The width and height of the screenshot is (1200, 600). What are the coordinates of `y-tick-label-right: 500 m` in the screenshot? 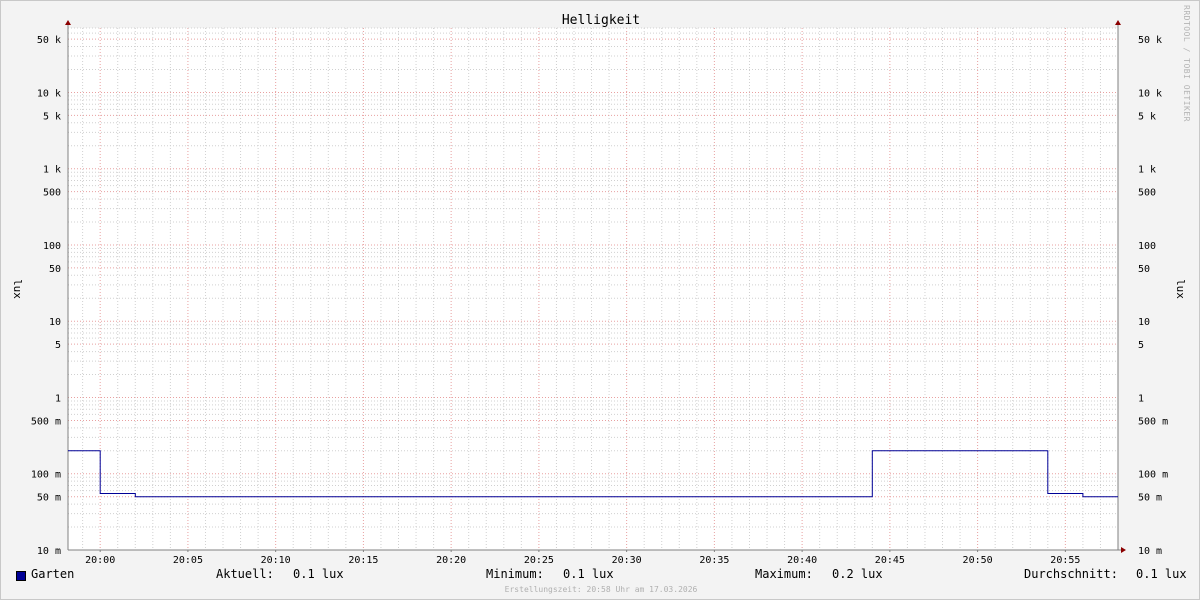 It's located at (1153, 421).